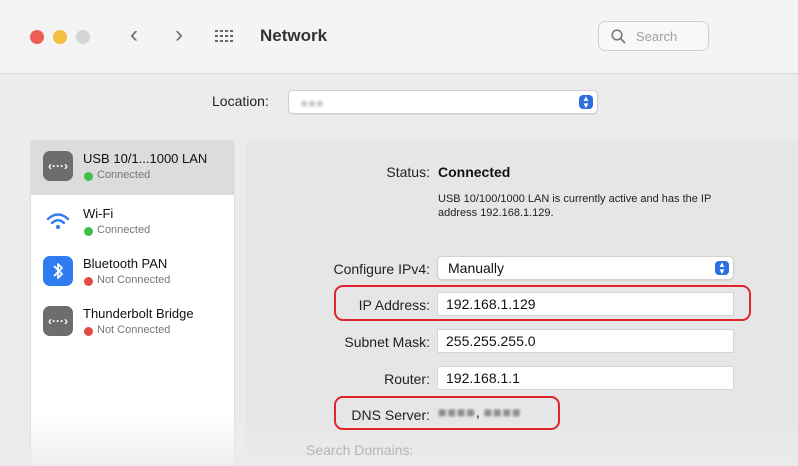  Describe the element at coordinates (37, 37) in the screenshot. I see `close-light` at that location.